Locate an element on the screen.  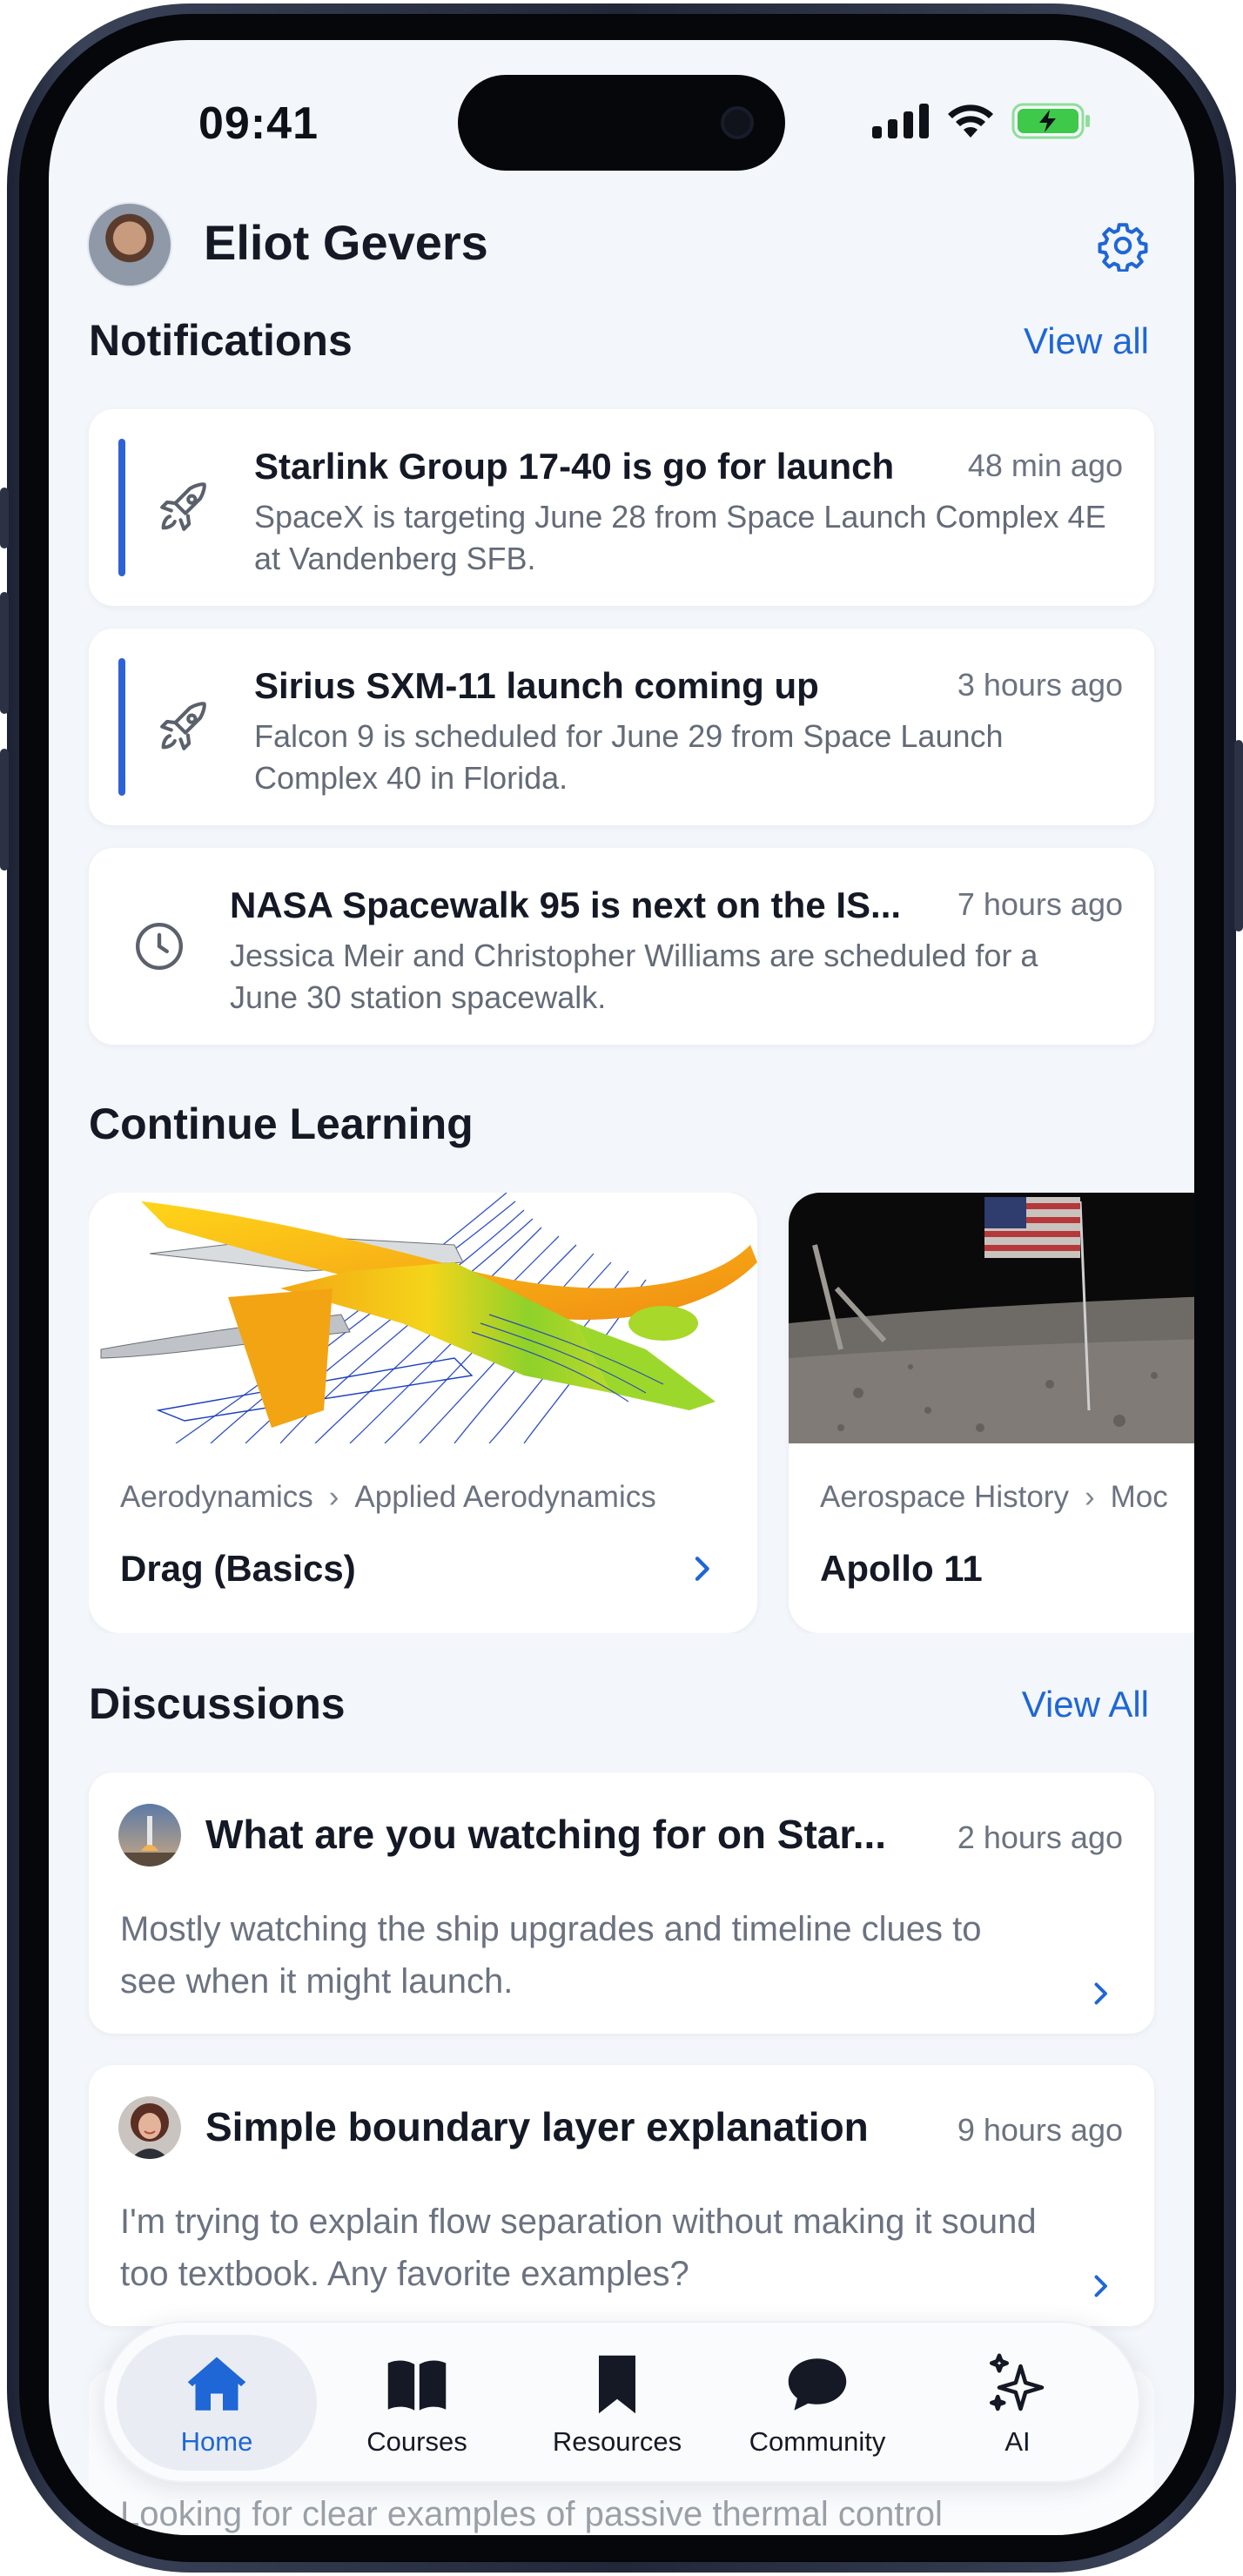
tab-resources: Resources is located at coordinates (617, 2403).